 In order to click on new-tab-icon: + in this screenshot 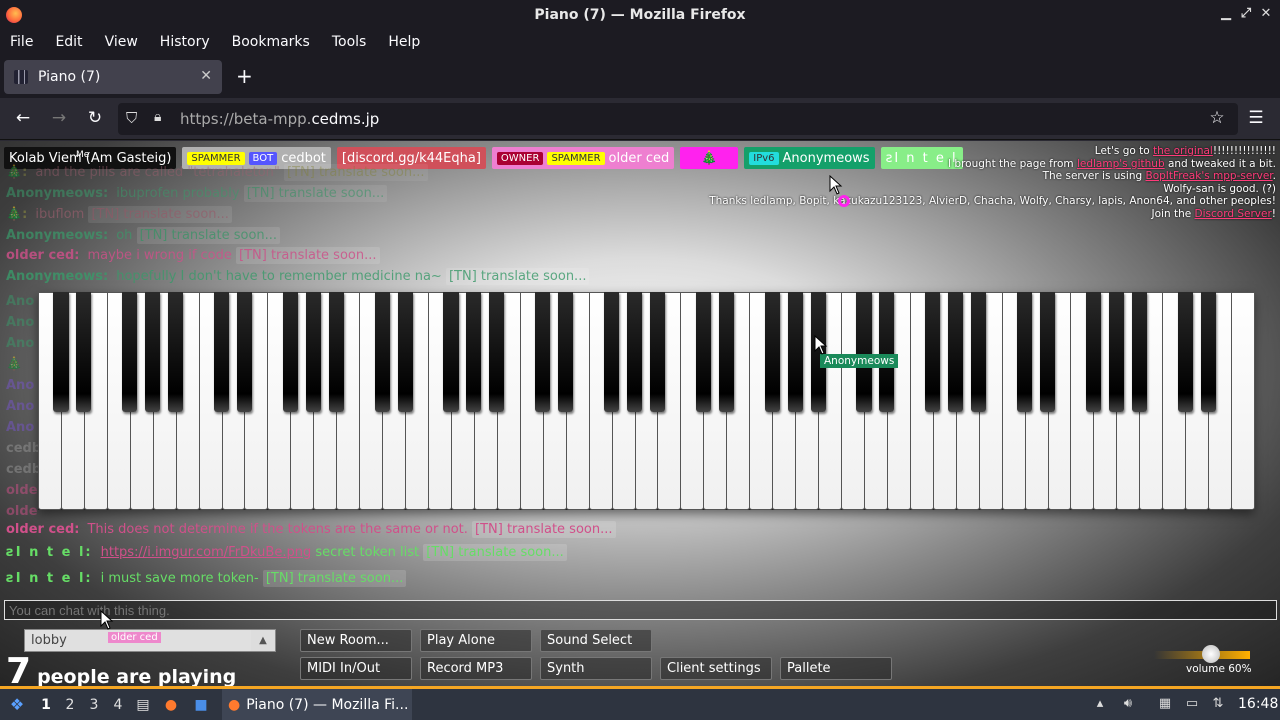, I will do `click(244, 76)`.